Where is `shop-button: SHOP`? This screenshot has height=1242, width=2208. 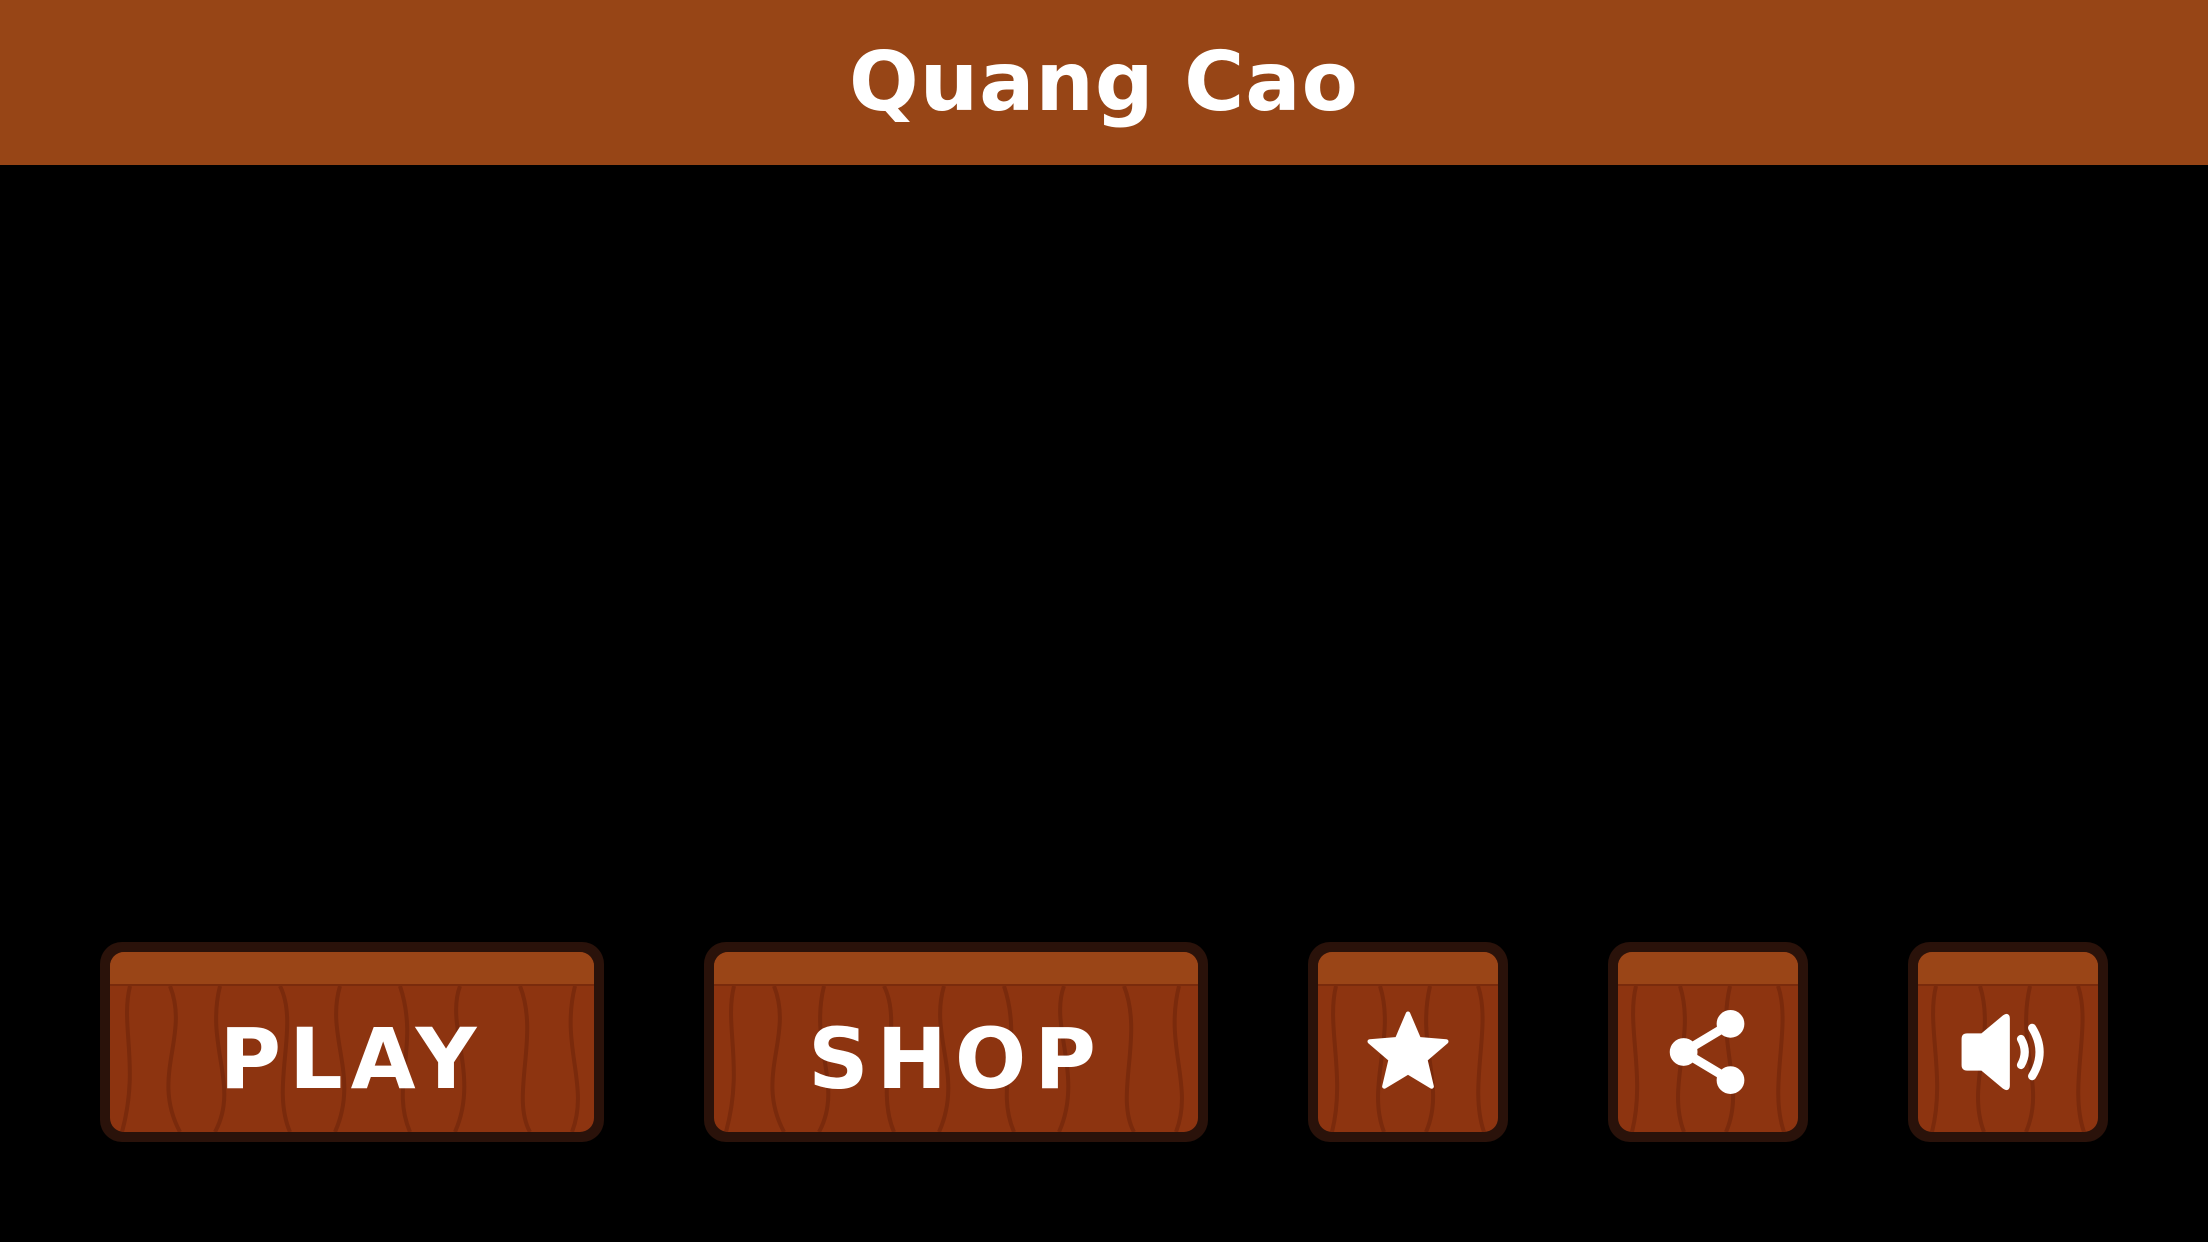 shop-button: SHOP is located at coordinates (956, 1042).